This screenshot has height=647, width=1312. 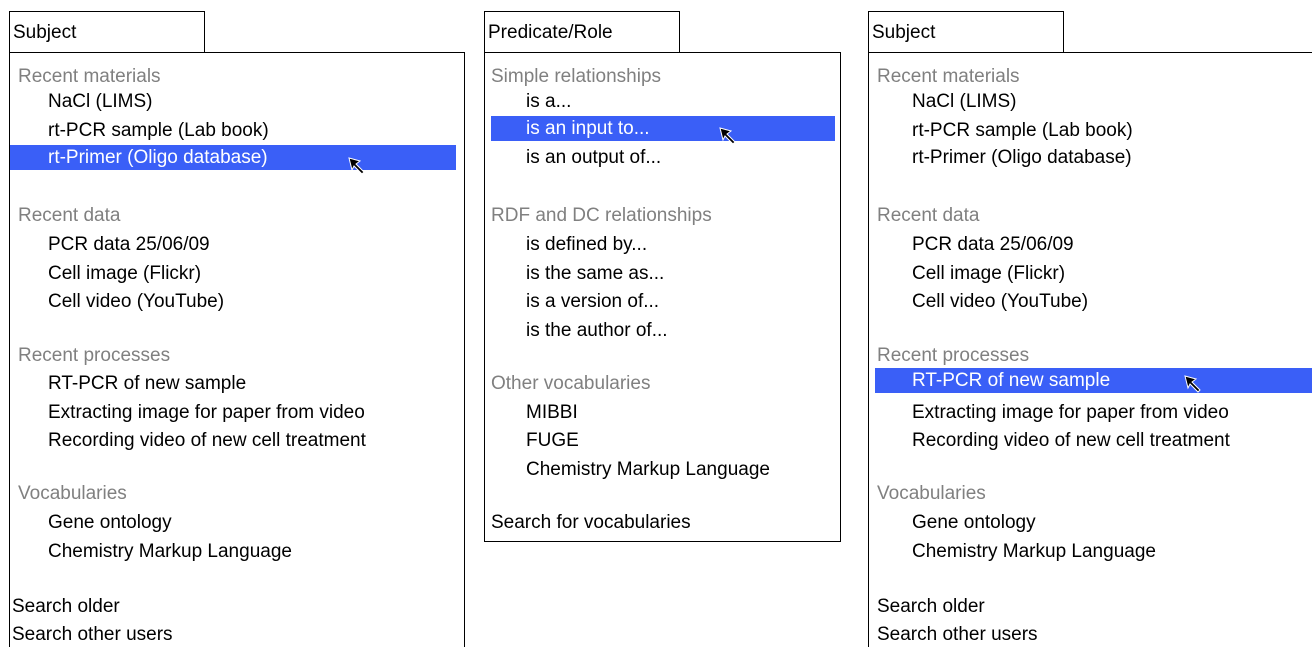 I want to click on list-item-rt-primer-selected: rt-Primer (Oligo database), so click(x=233, y=157).